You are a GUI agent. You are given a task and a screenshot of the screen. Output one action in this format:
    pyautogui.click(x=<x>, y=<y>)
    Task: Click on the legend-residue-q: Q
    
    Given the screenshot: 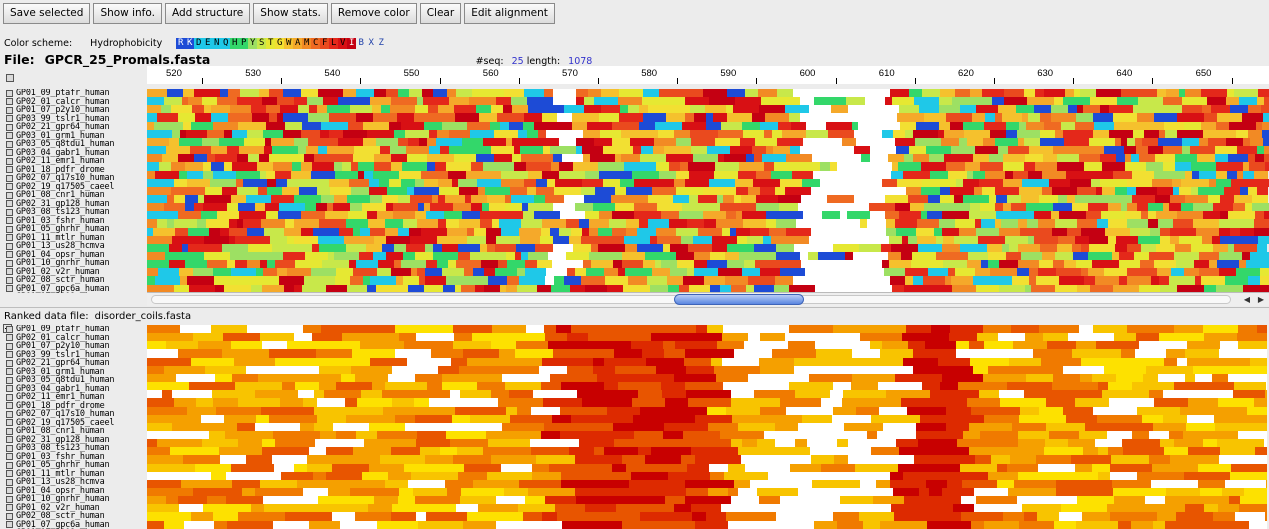 What is the action you would take?
    pyautogui.click(x=226, y=43)
    